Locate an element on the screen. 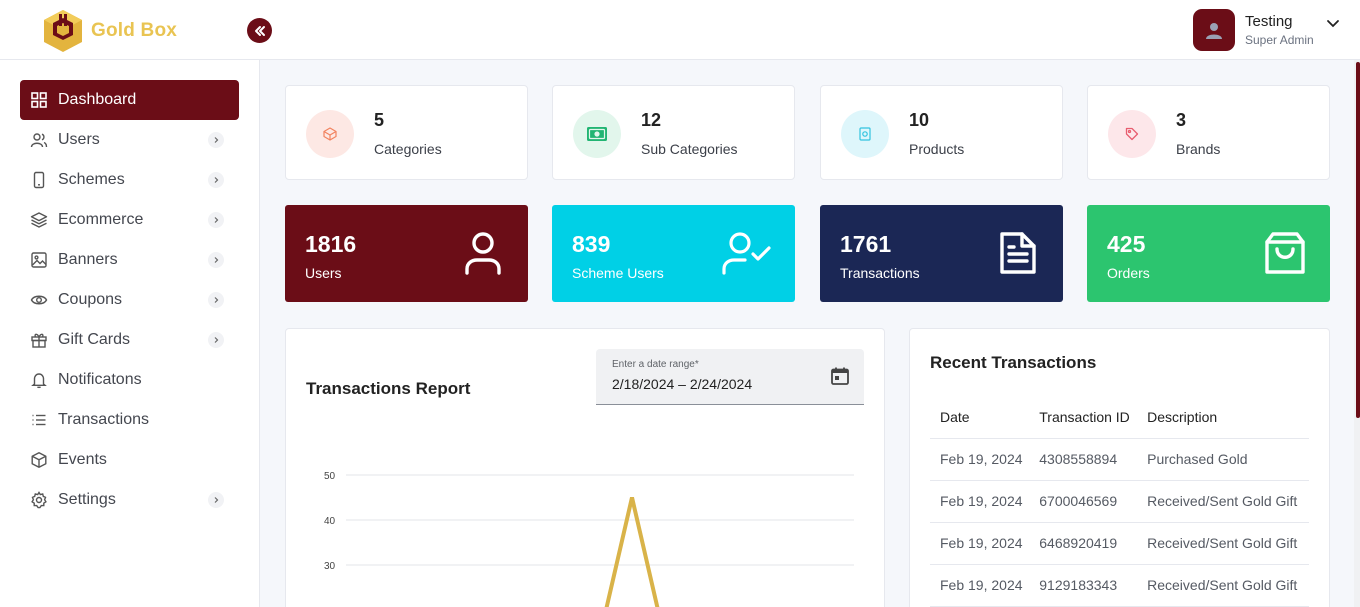 Image resolution: width=1360 pixels, height=607 pixels. collapse-sidebar-button is located at coordinates (259, 30).